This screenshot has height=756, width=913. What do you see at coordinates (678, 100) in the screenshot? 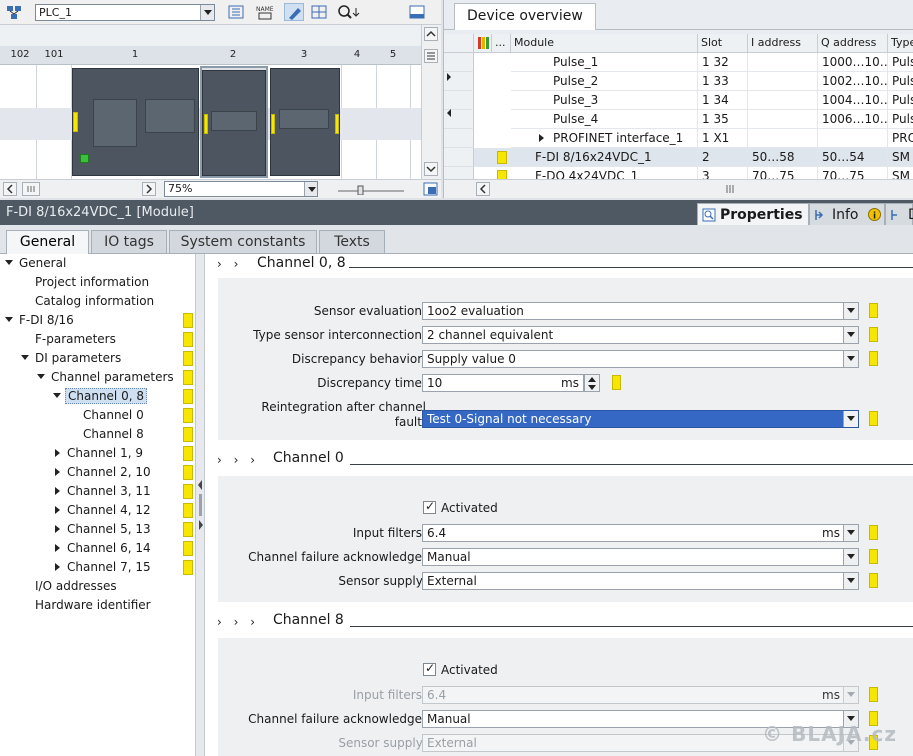
I see `table-row: Pulse_3 1 34 1004…10… Puls` at bounding box center [678, 100].